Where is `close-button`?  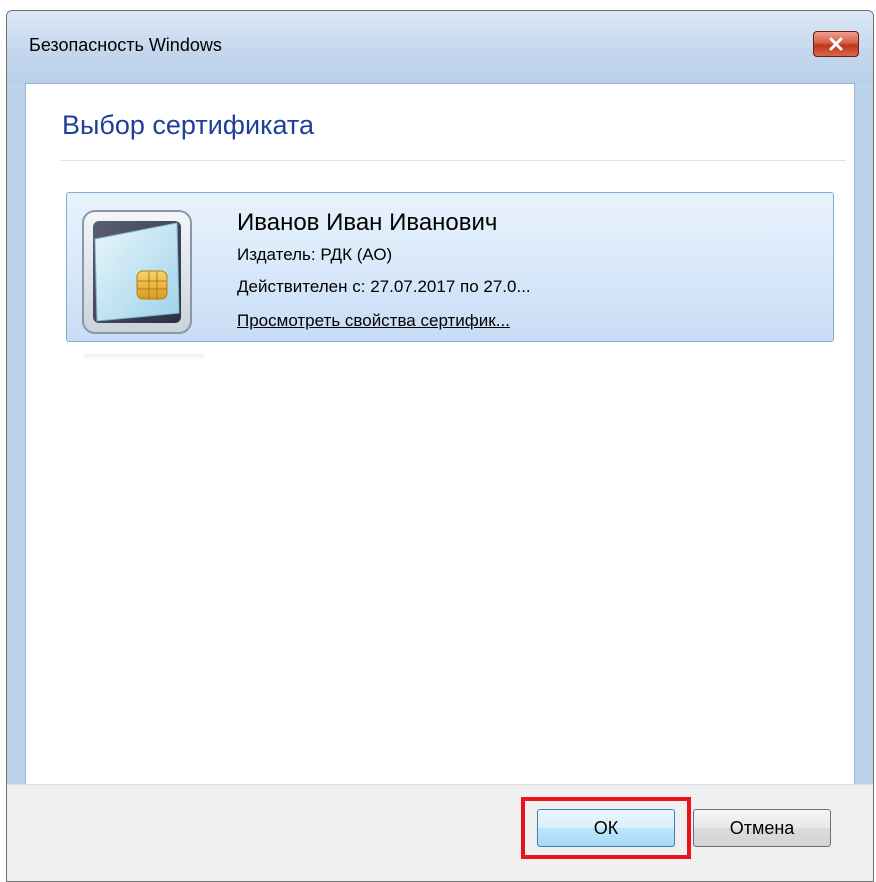
close-button is located at coordinates (836, 44).